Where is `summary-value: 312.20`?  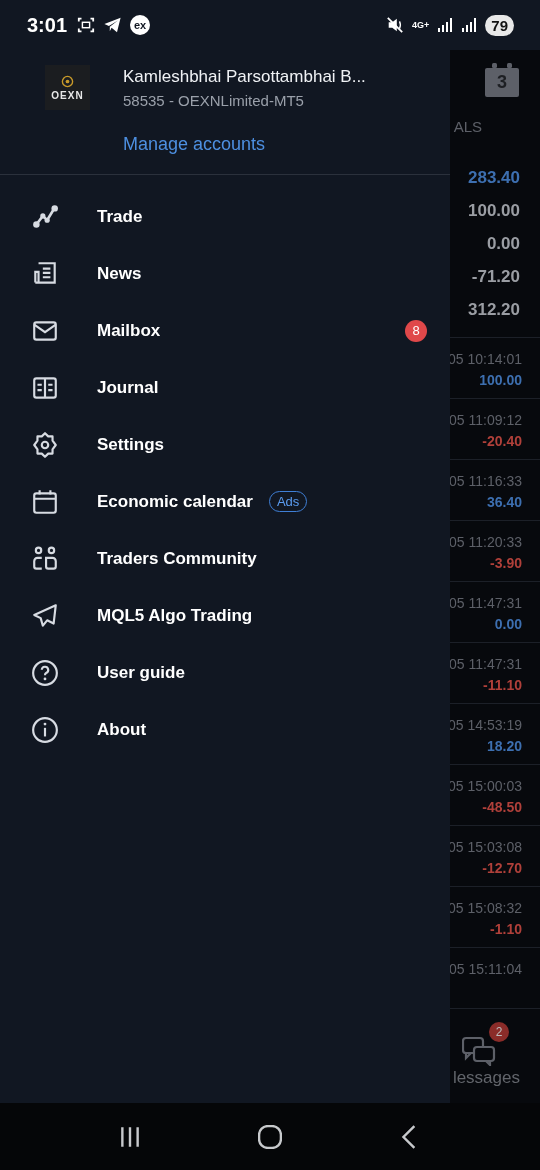
summary-value: 312.20 is located at coordinates (494, 310).